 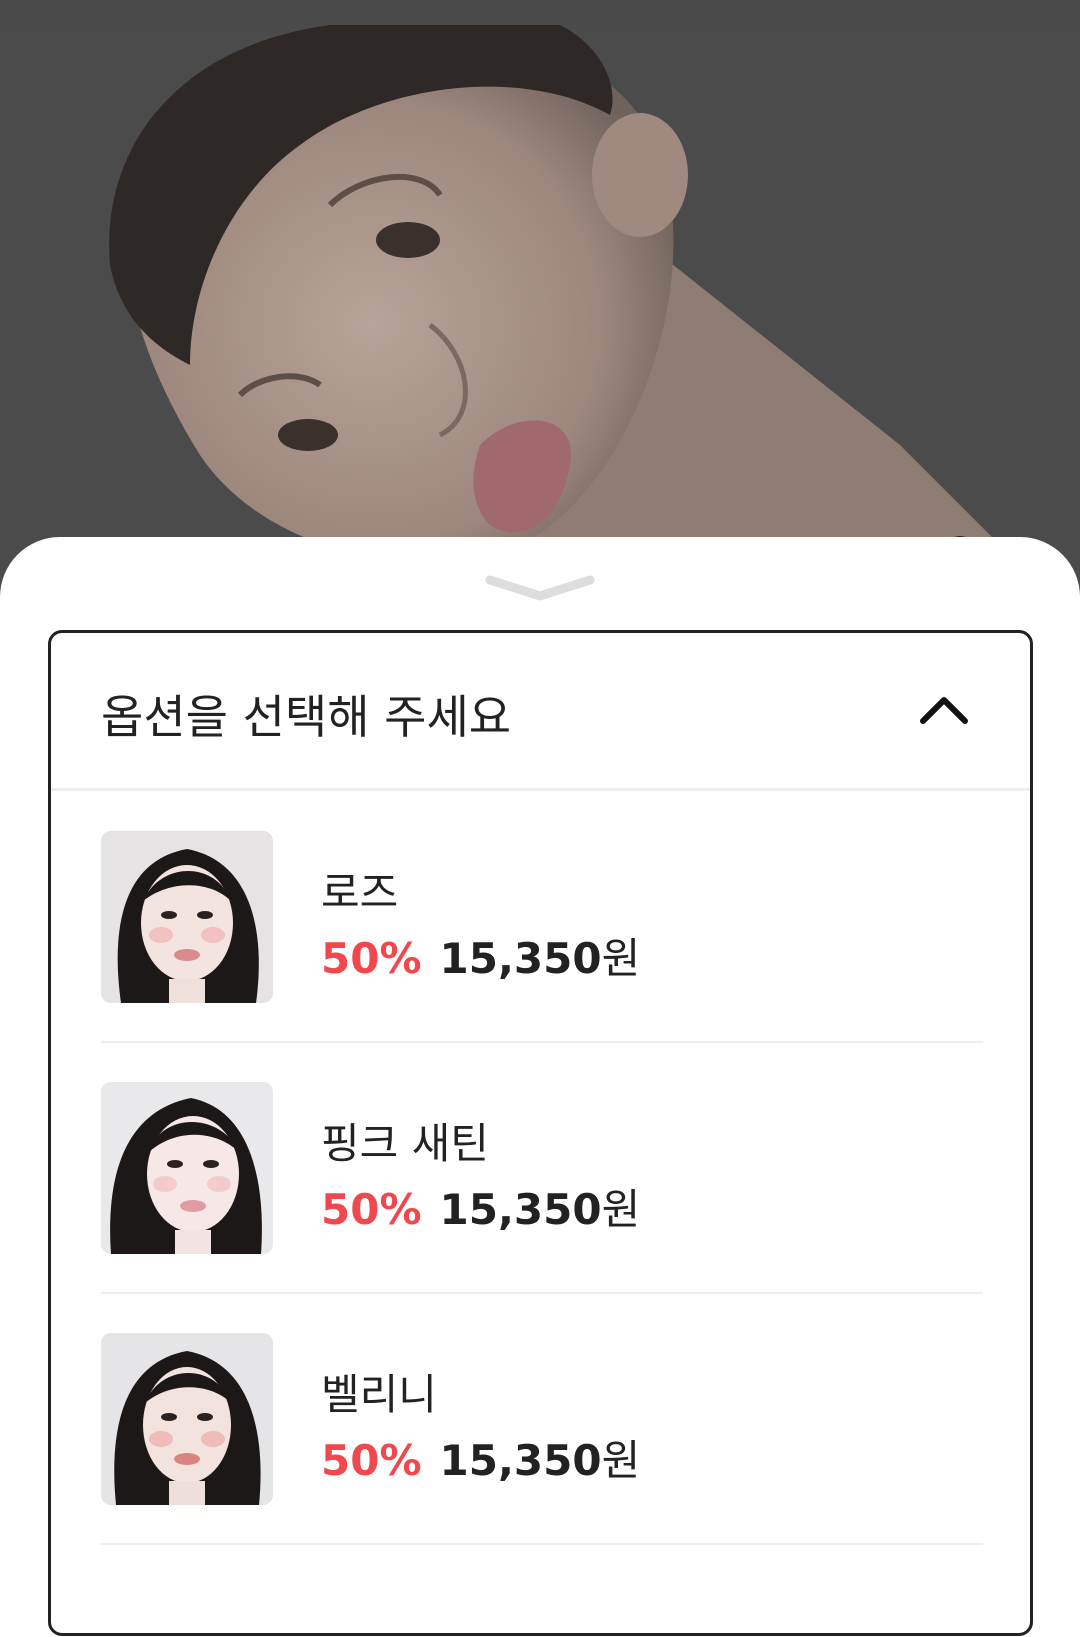 I want to click on chevron-down-icon, so click(x=540, y=589).